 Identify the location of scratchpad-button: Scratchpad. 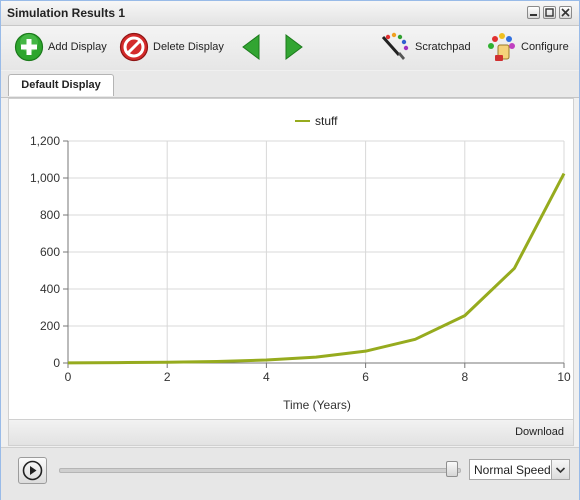
(425, 47).